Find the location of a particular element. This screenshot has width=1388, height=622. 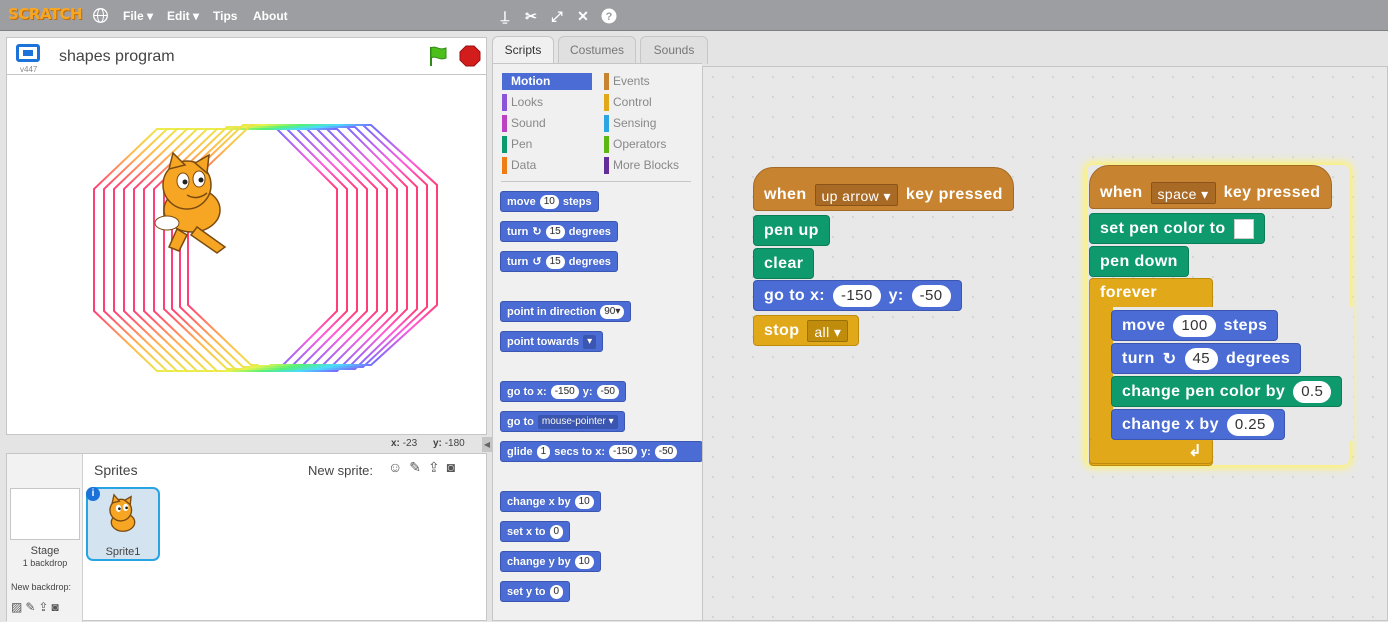

palette-point-towards-block: point towards ▾ is located at coordinates (552, 341).